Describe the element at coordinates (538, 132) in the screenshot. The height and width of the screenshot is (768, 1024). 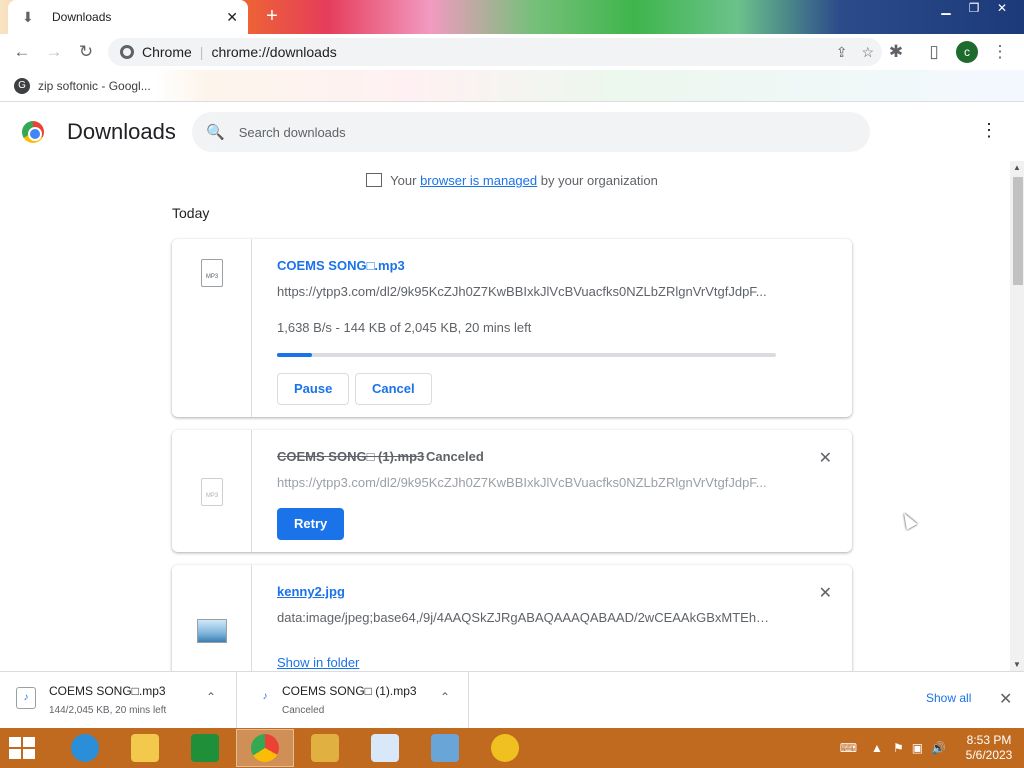
I see `search-input` at that location.